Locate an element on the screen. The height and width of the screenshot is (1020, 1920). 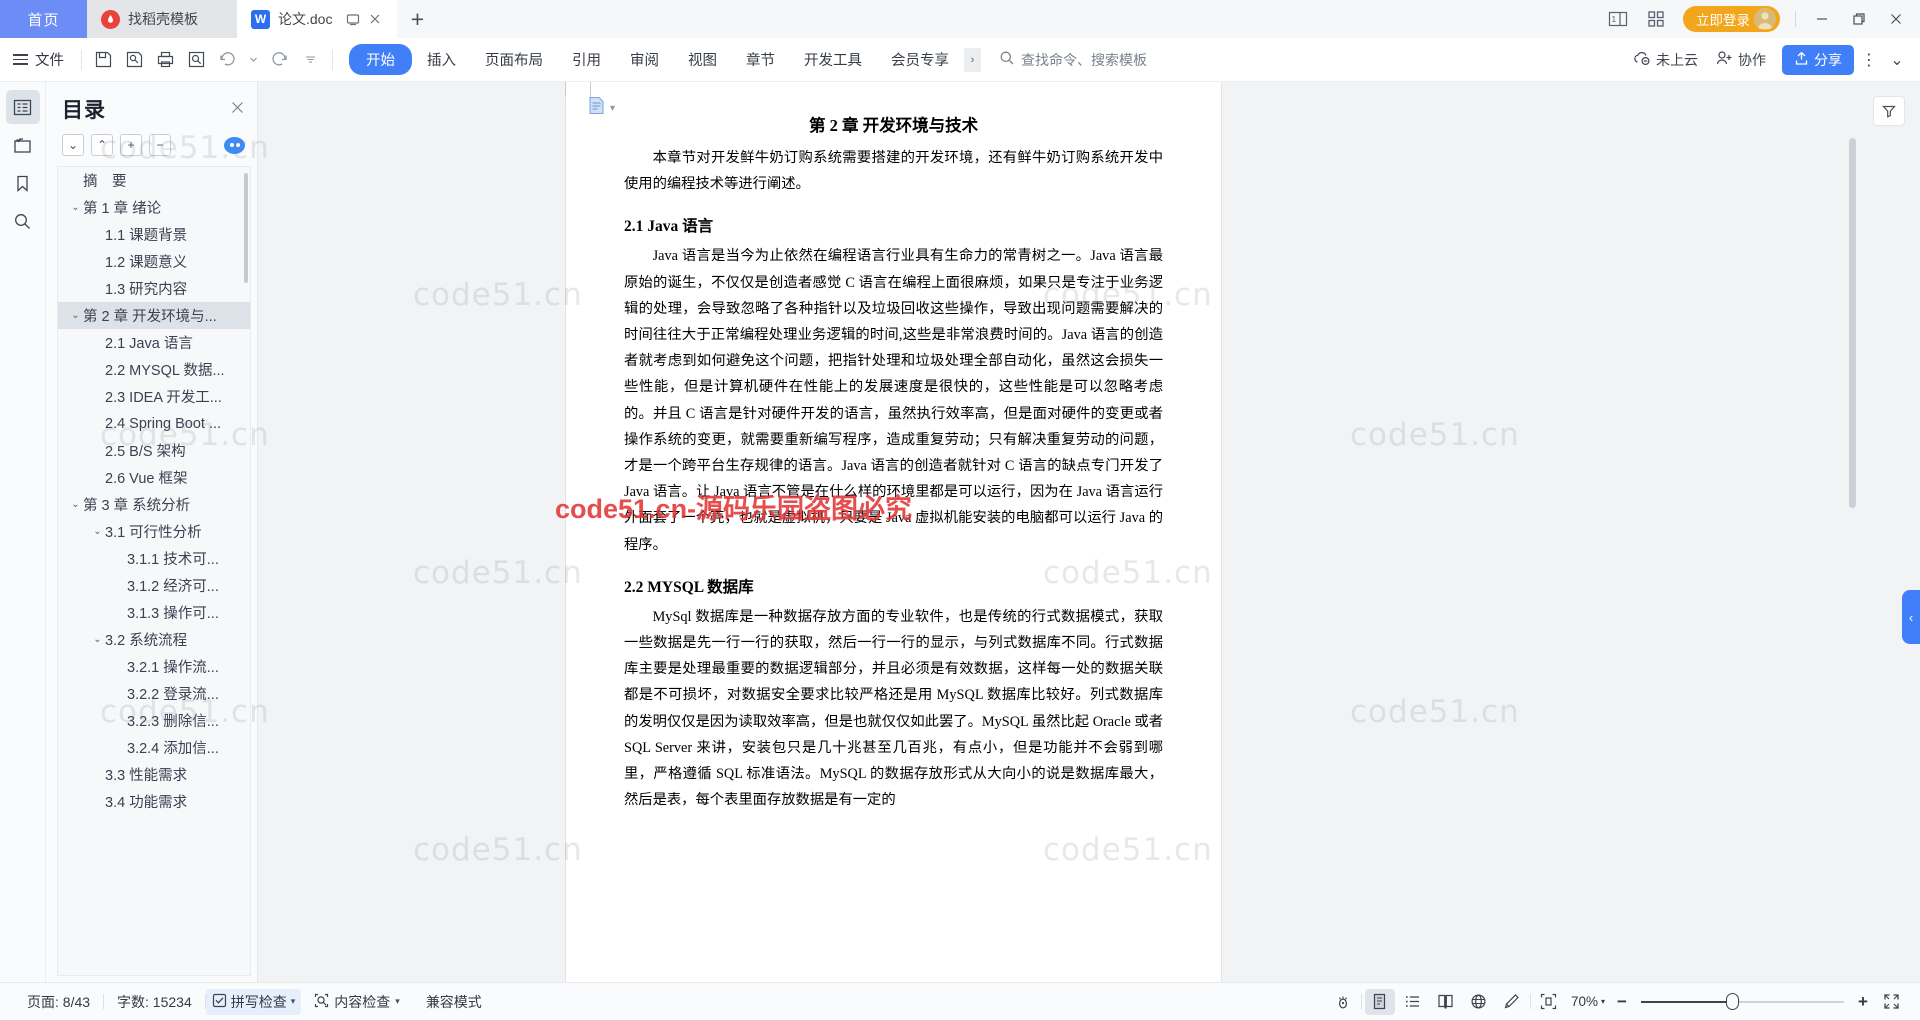
restore-tab-icon is located at coordinates (353, 19).